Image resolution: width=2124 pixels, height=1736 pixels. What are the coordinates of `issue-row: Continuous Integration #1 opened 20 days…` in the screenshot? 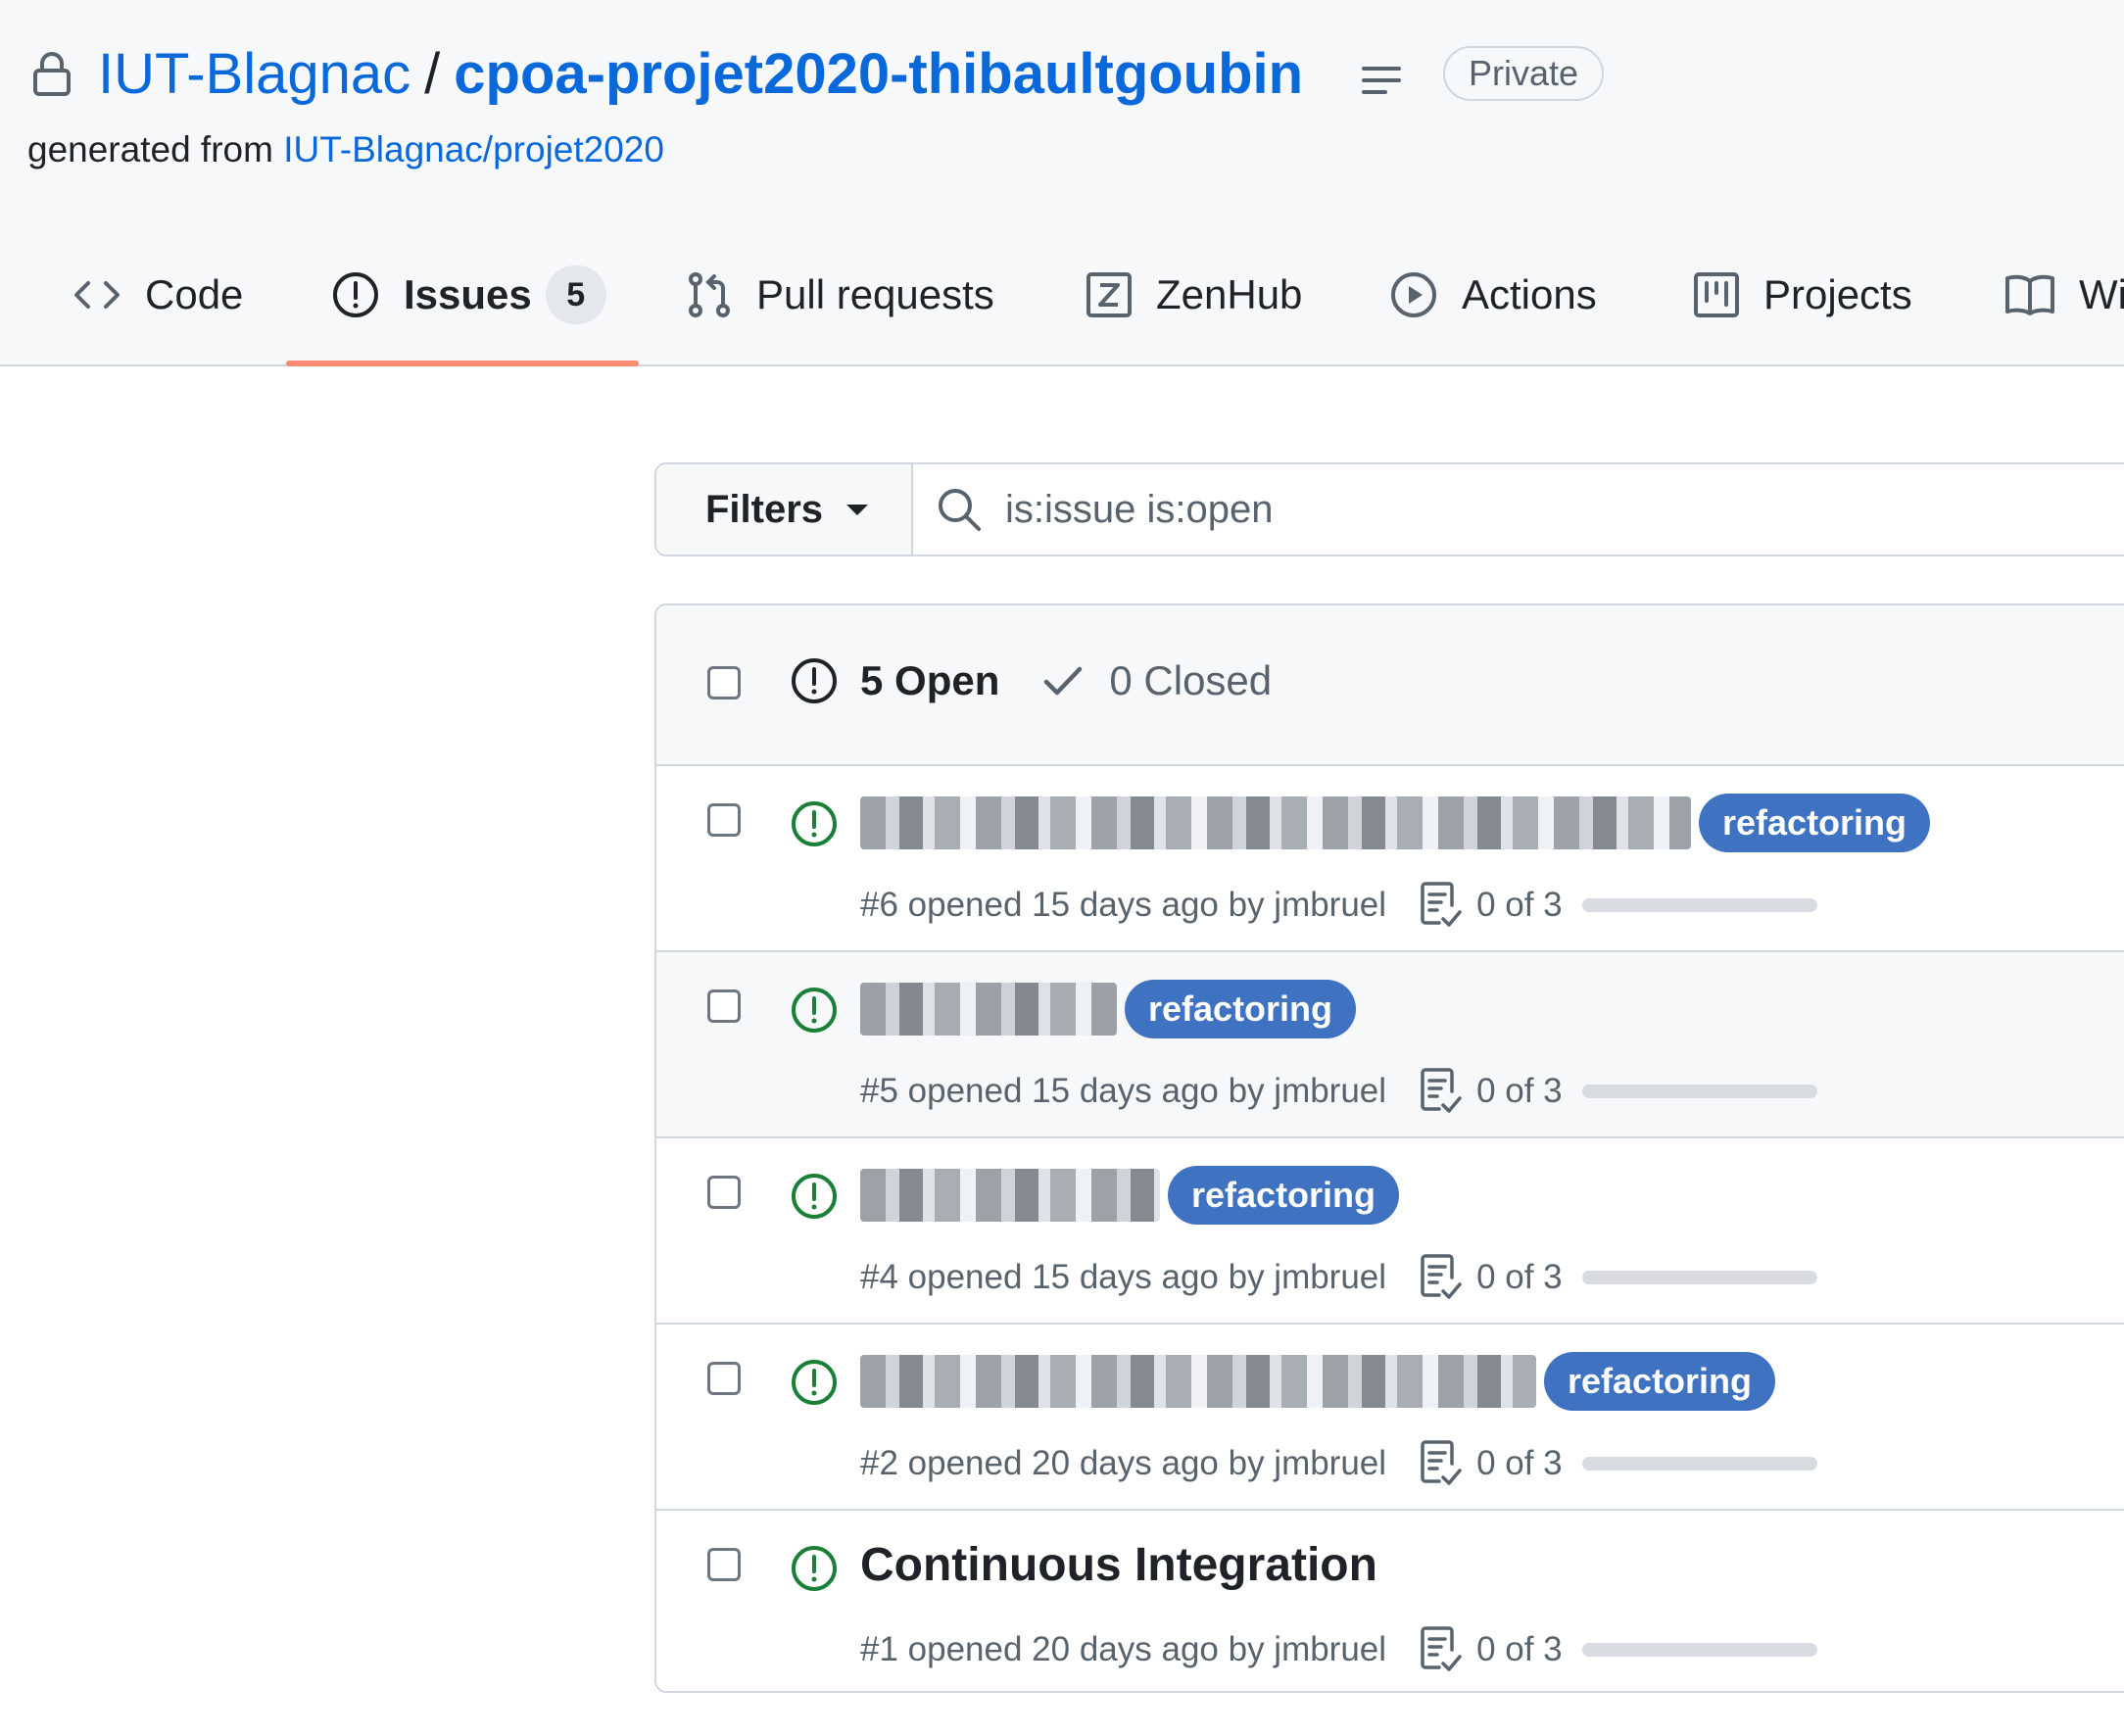 It's located at (1390, 1601).